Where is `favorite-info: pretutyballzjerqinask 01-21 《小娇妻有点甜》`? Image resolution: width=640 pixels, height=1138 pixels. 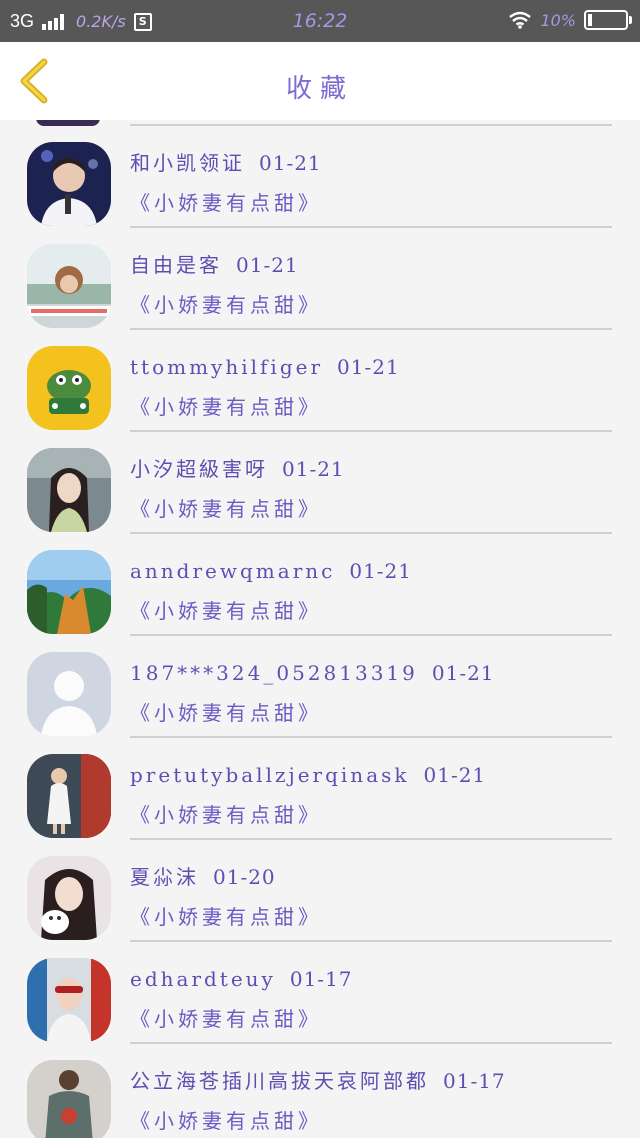 favorite-info: pretutyballzjerqinask 01-21 《小娇妻有点甜》 is located at coordinates (371, 799).